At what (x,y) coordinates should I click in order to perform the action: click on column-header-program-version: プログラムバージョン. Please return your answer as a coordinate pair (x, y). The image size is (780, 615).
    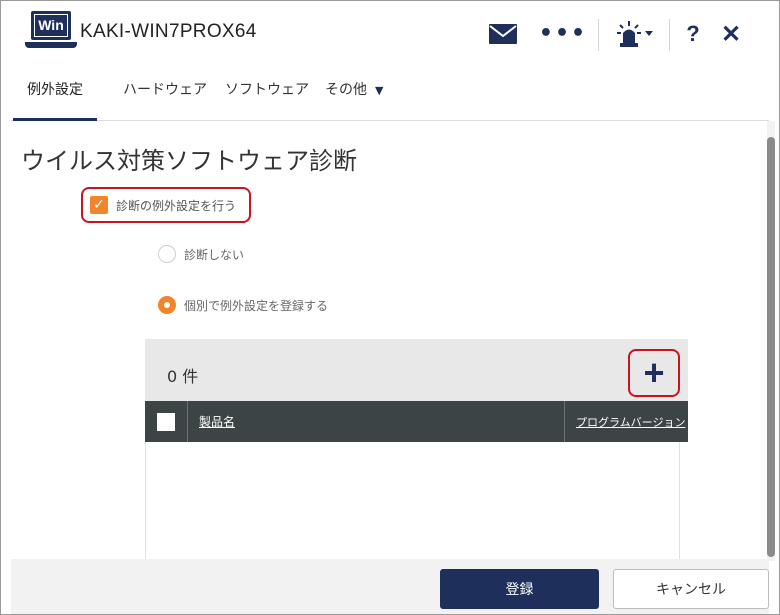
    Looking at the image, I should click on (630, 422).